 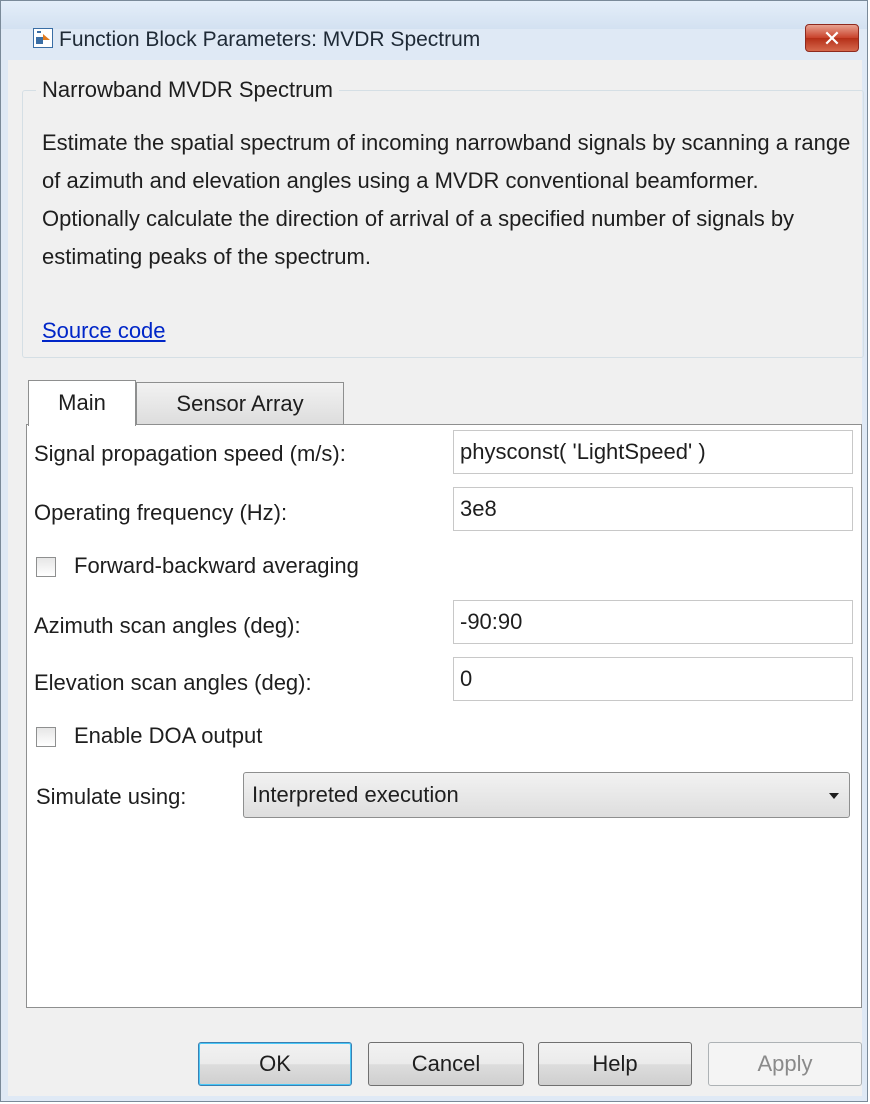 What do you see at coordinates (434, 15) in the screenshot?
I see `title-bar` at bounding box center [434, 15].